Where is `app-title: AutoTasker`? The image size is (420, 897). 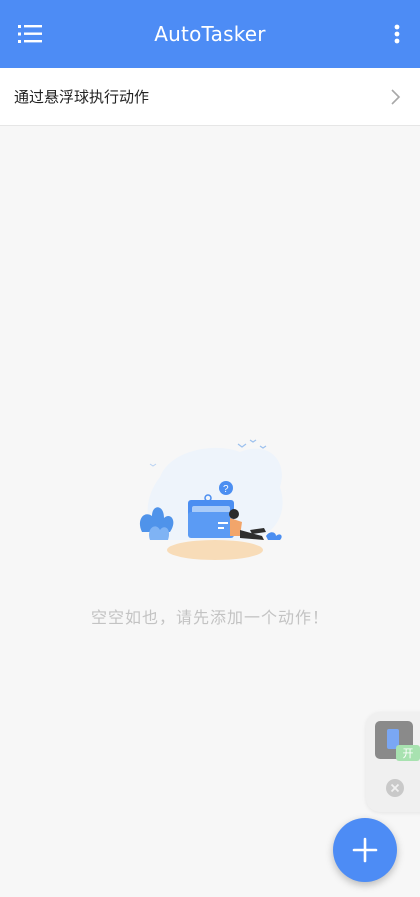
app-title: AutoTasker is located at coordinates (210, 34).